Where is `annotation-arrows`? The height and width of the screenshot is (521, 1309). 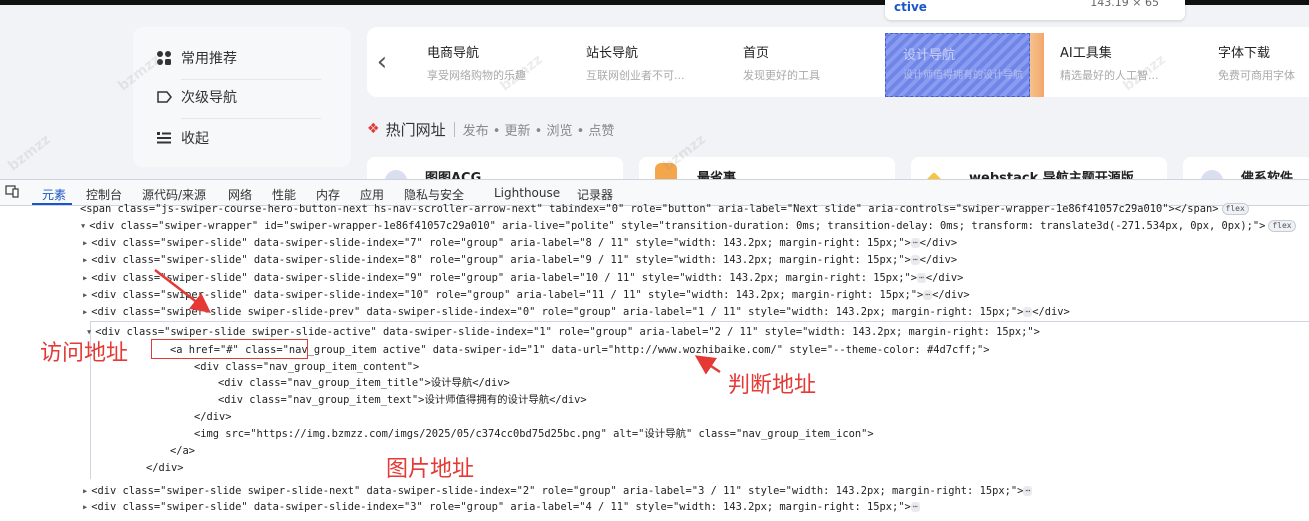
annotation-arrows is located at coordinates (437, 322).